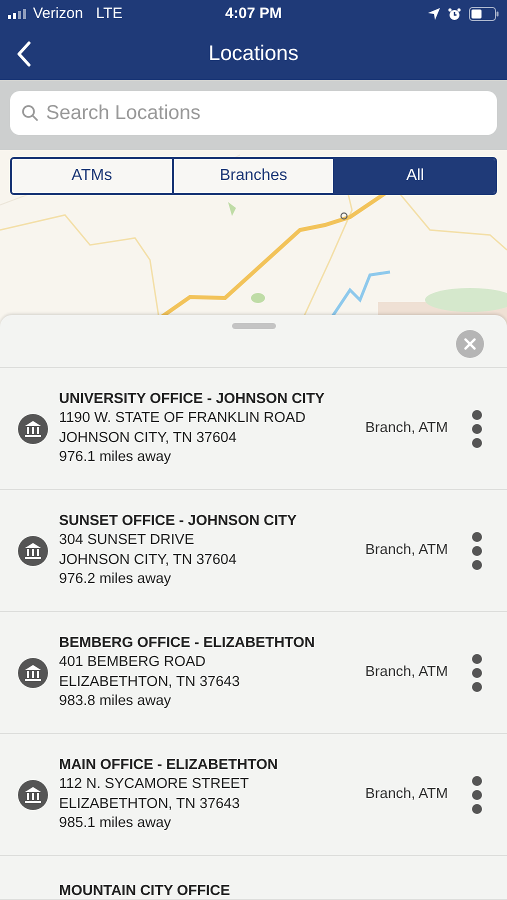  I want to click on location-name: BEMBERG OFFICE - ELIZABETHTON, so click(187, 643).